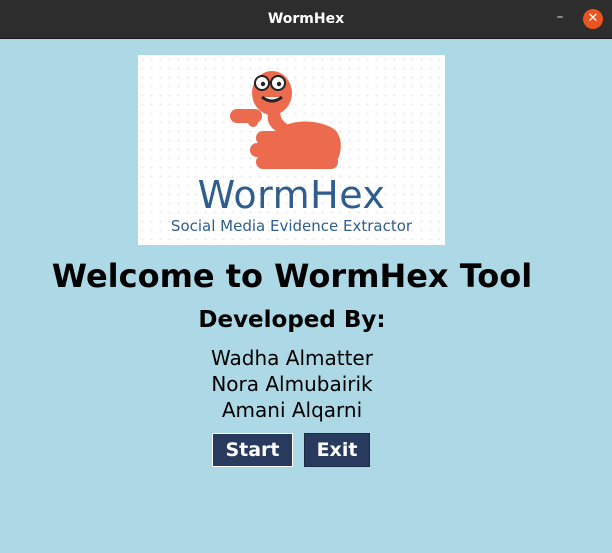 The width and height of the screenshot is (612, 553). Describe the element at coordinates (292, 320) in the screenshot. I see `developed-by-heading: Developed By:` at that location.